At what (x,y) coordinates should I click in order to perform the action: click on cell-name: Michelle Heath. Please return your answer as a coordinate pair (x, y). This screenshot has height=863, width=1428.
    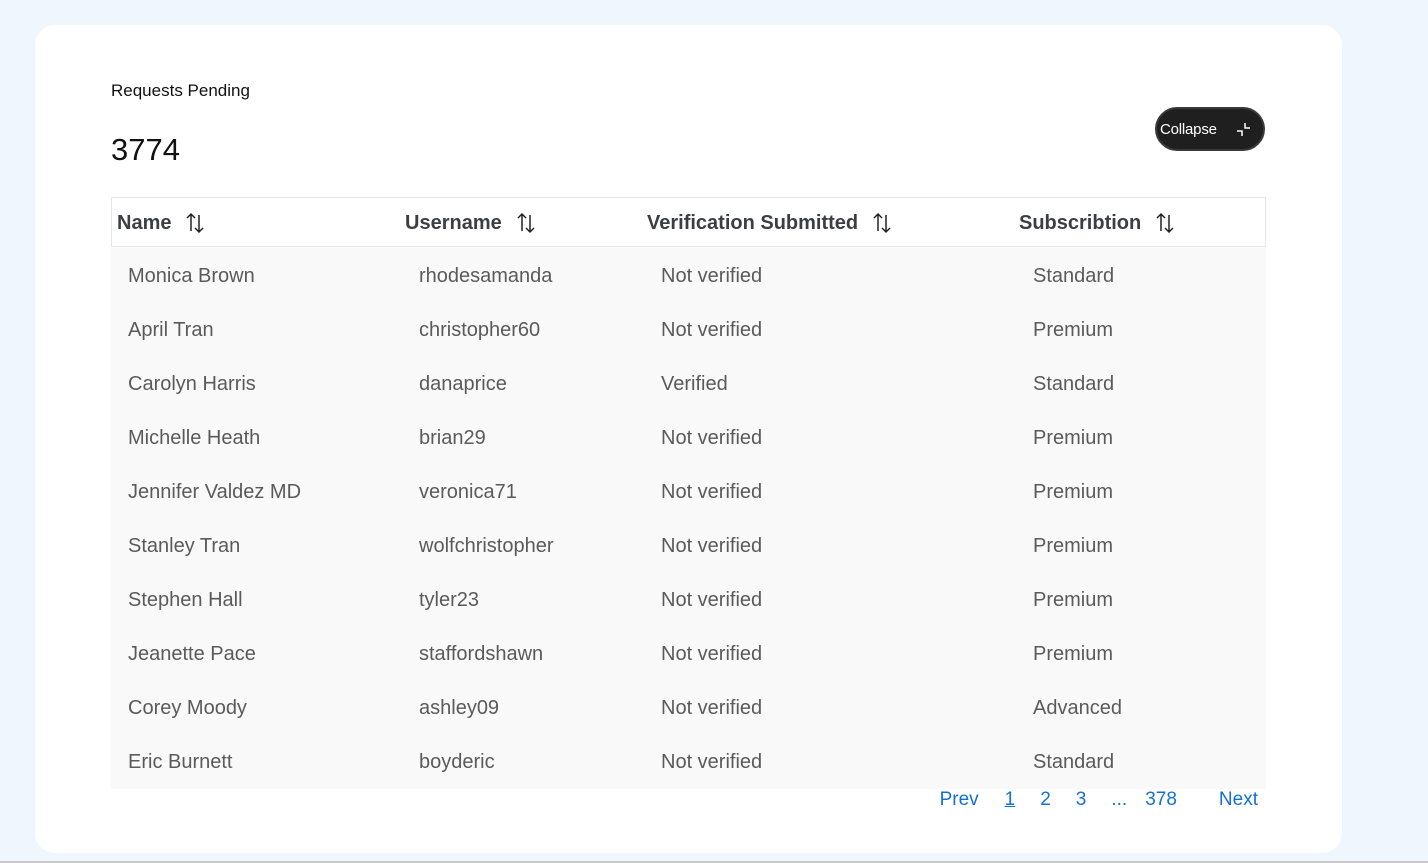
    Looking at the image, I should click on (194, 438).